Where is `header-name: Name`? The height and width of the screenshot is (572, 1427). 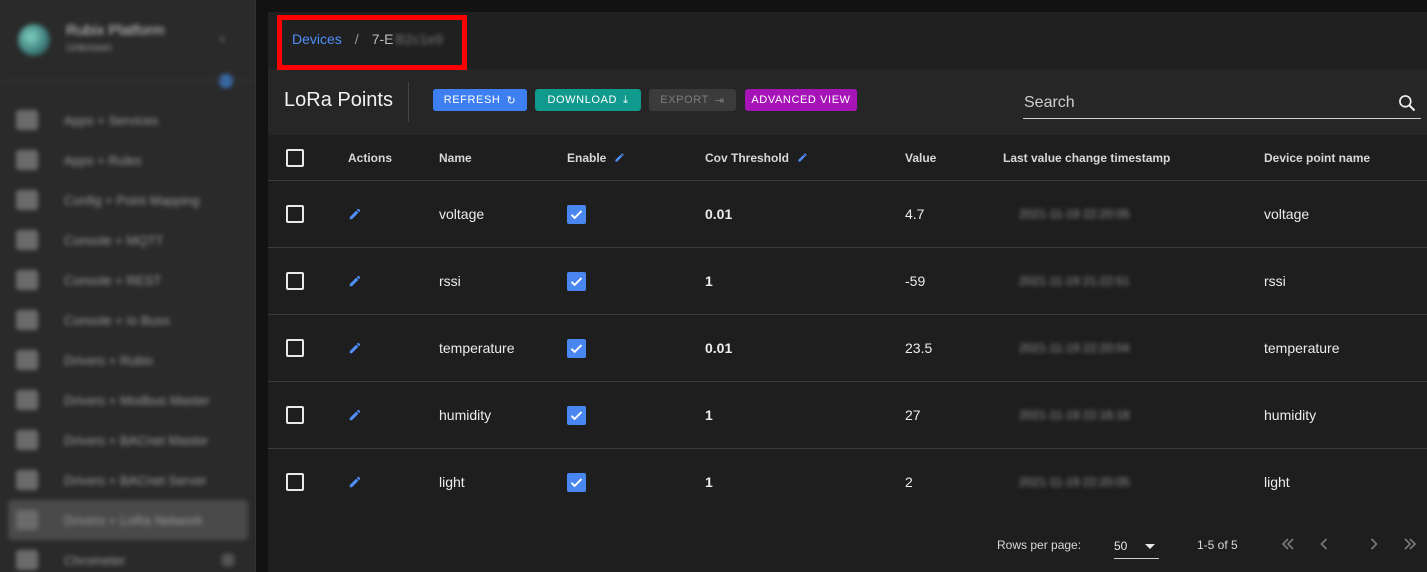
header-name: Name is located at coordinates (455, 157).